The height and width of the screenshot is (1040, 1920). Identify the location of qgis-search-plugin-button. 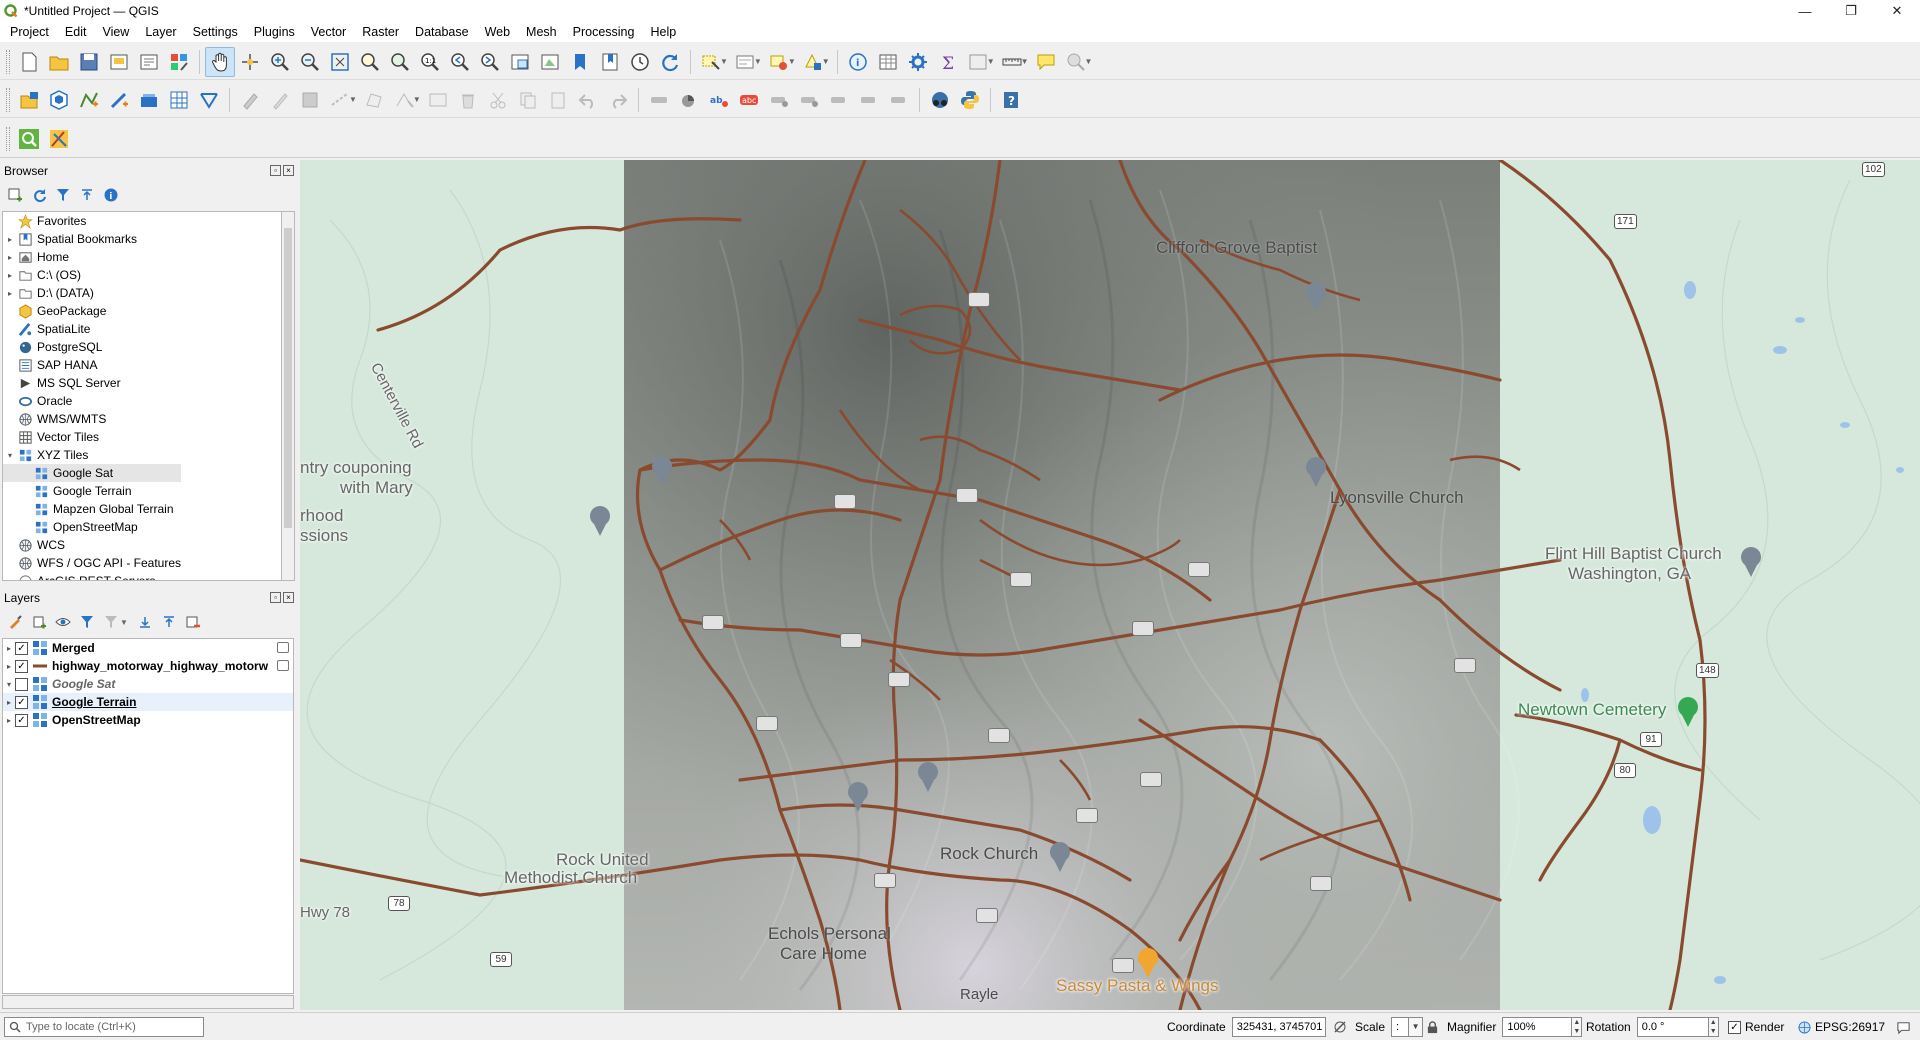
(29, 139).